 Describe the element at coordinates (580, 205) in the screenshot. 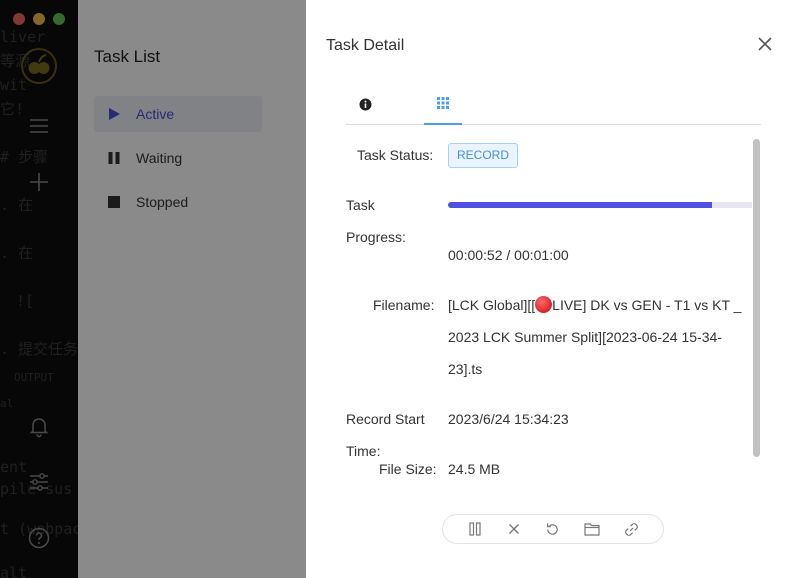

I see `progress-bar-fill` at that location.